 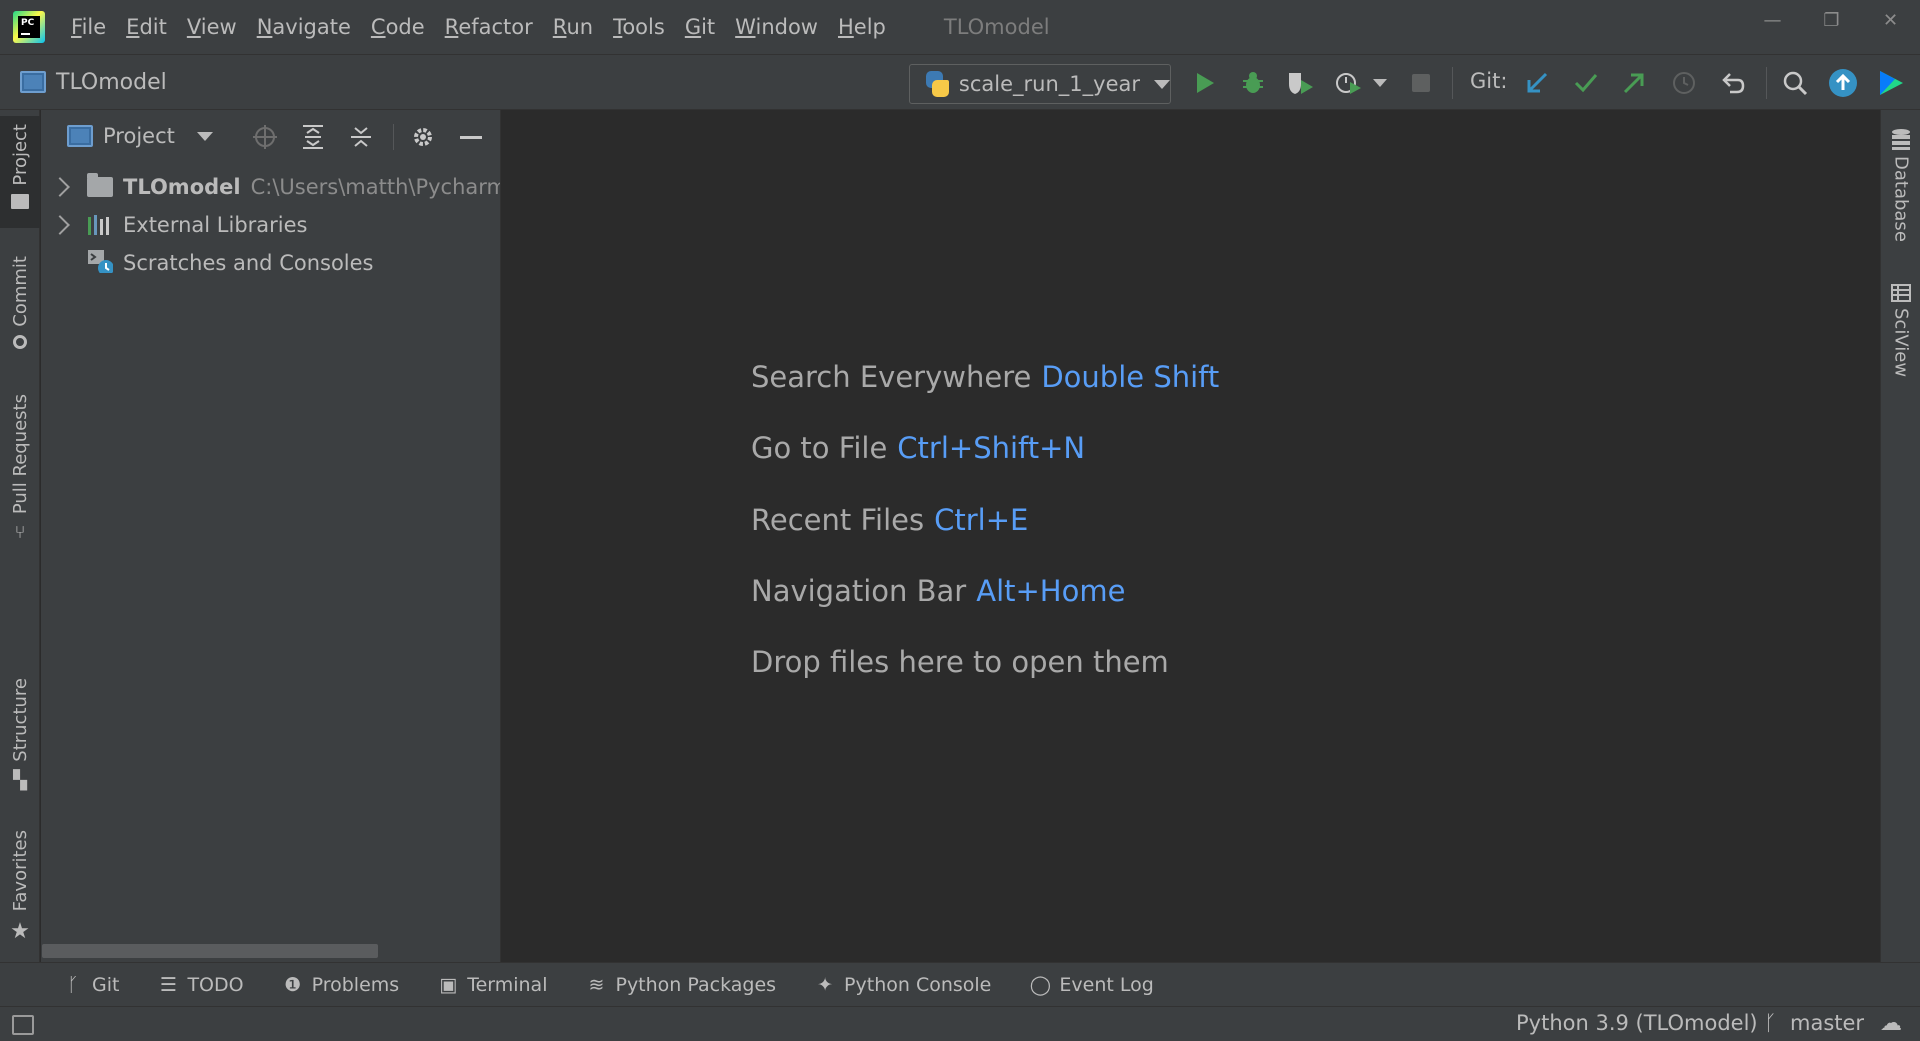 I want to click on close-button: ✕, so click(x=1890, y=20).